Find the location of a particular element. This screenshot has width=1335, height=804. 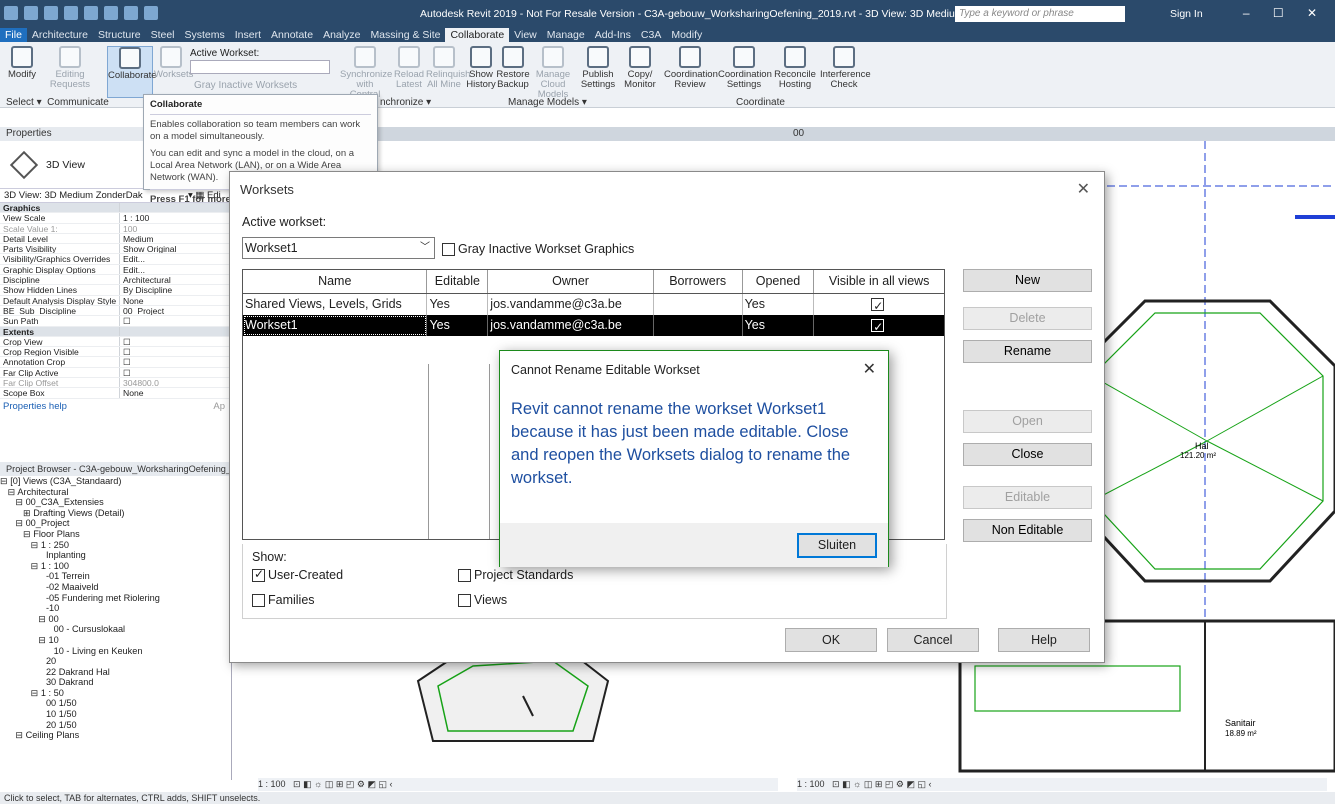

families-checkbox: Families is located at coordinates (283, 600).